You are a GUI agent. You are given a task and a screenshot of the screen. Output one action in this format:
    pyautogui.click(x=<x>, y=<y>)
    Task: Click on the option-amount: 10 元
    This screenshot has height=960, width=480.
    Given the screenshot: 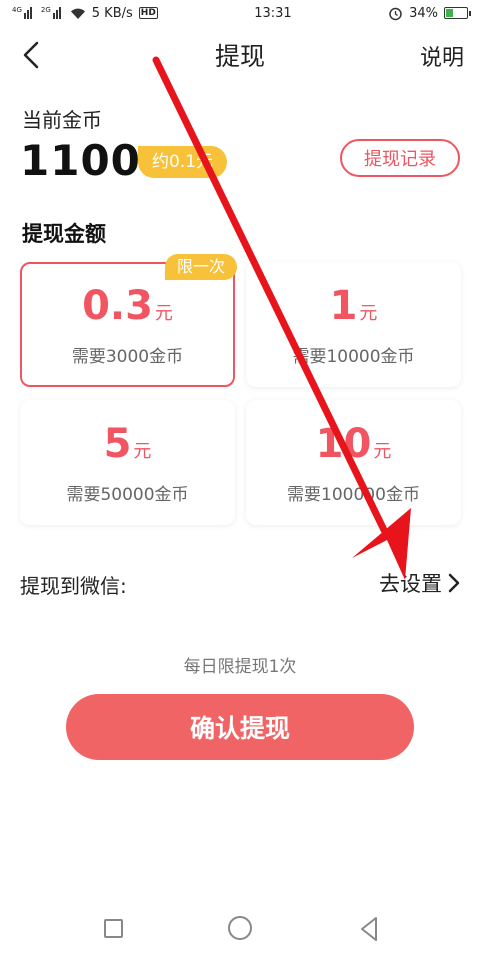 What is the action you would take?
    pyautogui.click(x=354, y=448)
    